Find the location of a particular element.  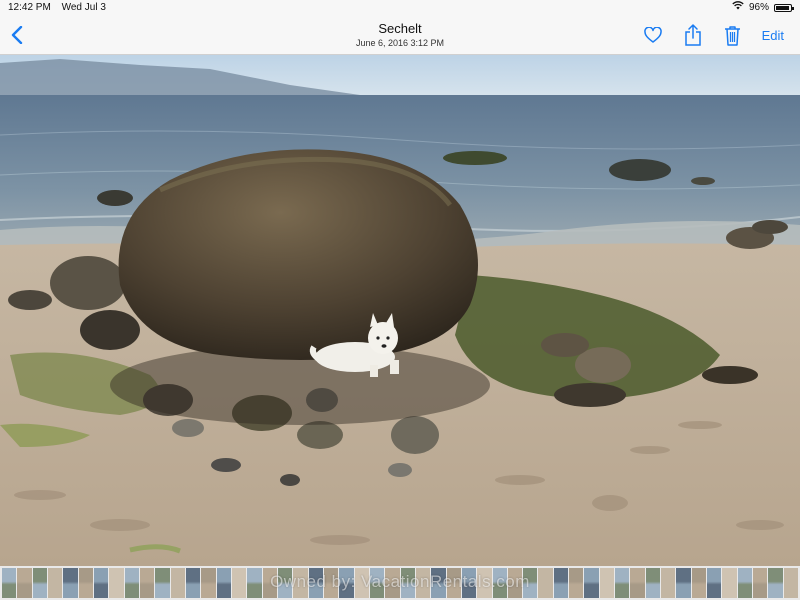

favorite-button is located at coordinates (653, 35).